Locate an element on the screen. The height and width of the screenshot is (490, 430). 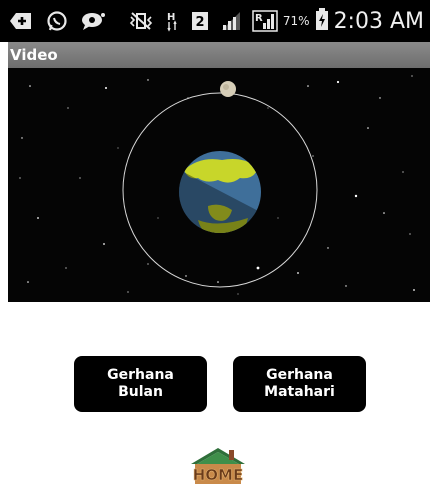
home-house-icon: HOME is located at coordinates (218, 466).